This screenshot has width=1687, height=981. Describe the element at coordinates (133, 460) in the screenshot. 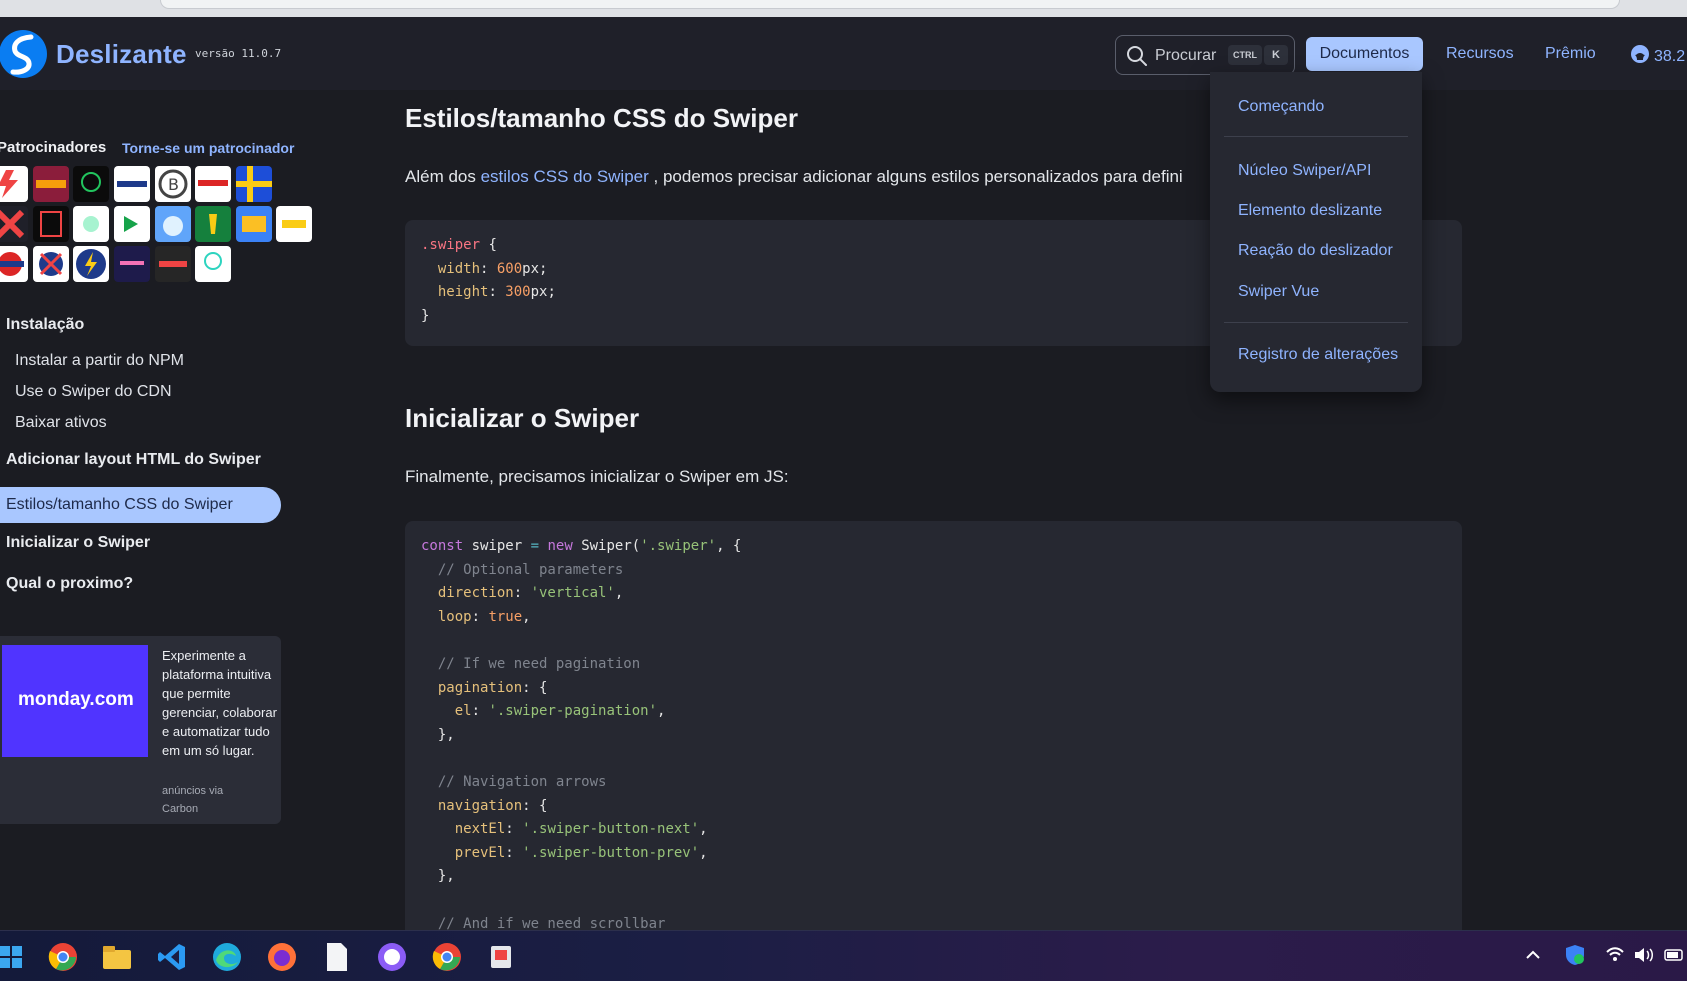

I see `sidebar-item-html-layout: Adicionar layout HTML do Swiper` at that location.